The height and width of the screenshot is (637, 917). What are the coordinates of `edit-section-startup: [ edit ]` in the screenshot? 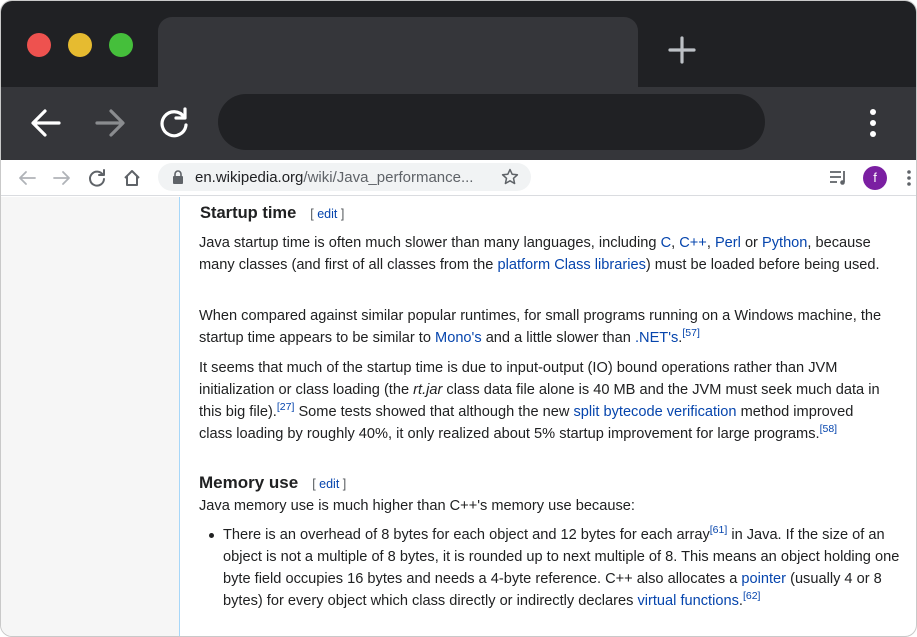 It's located at (327, 214).